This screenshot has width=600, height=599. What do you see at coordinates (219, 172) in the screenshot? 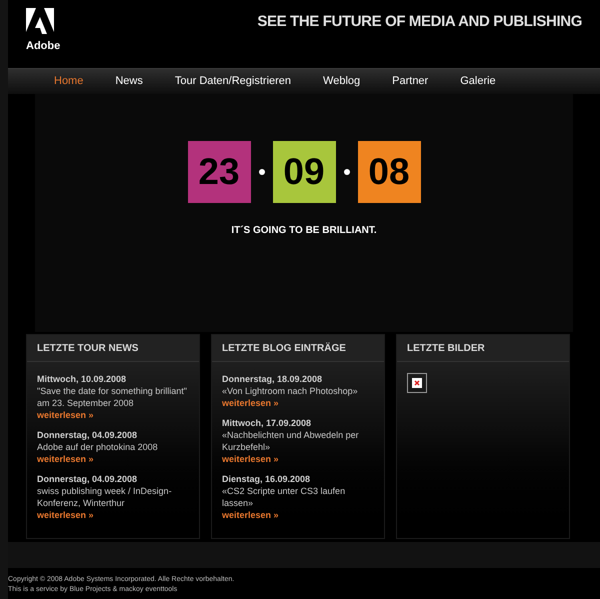
I see `date-tile: 23` at bounding box center [219, 172].